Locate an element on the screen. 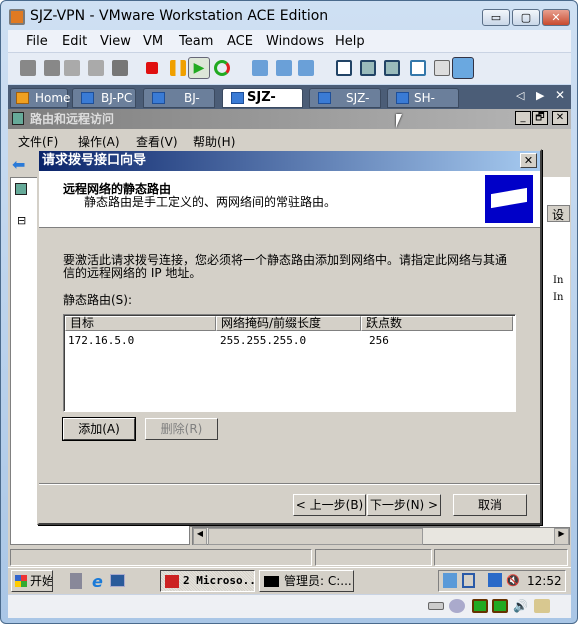 This screenshot has height=628, width=583. column-header-netmask: 网络掩码/前缀长度 is located at coordinates (288, 323).